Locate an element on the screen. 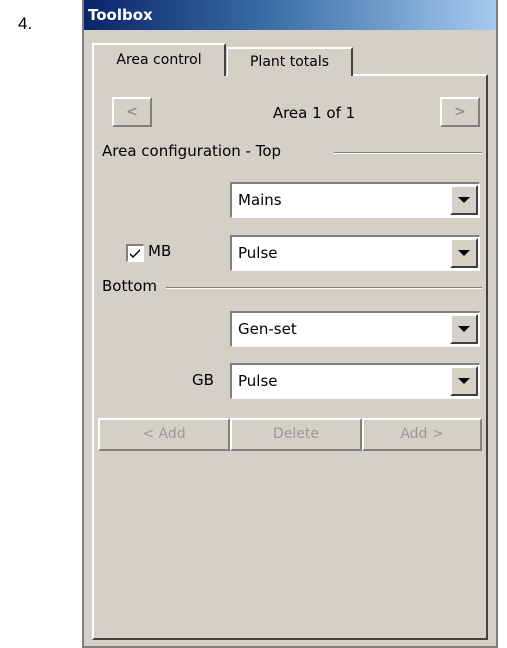  tab-plant-totals: Plant totals is located at coordinates (290, 61).